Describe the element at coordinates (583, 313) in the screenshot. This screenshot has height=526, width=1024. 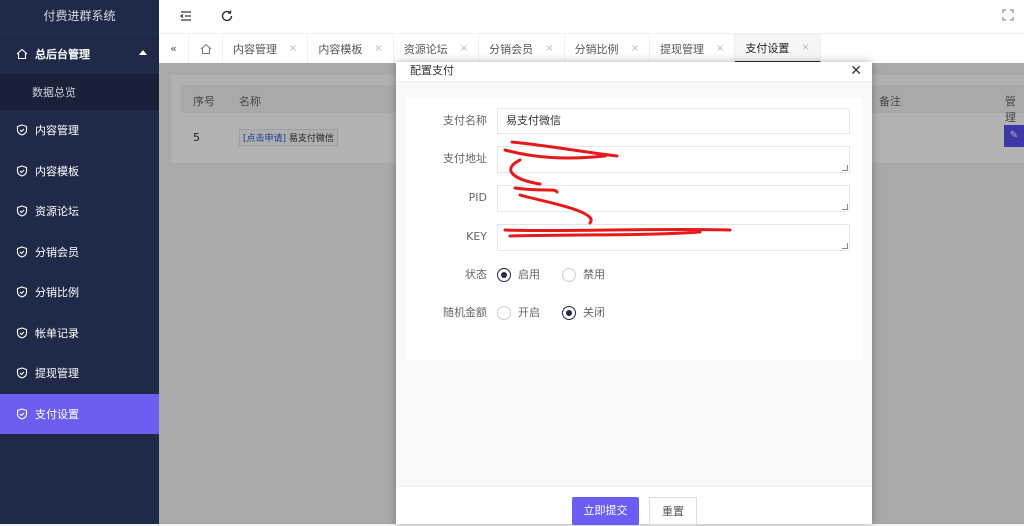
I see `random-off-radio: 关闭` at that location.